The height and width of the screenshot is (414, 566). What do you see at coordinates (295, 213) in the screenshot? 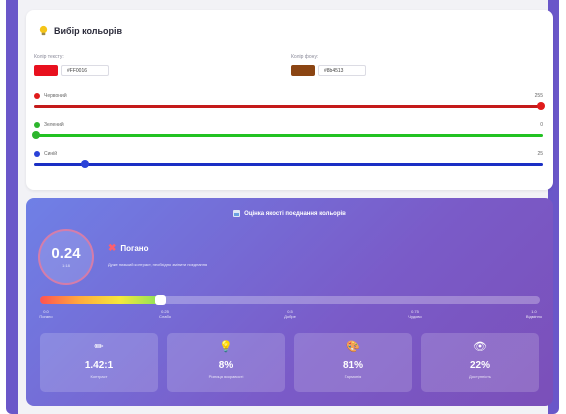
I see `result-title-text: Оцінка якості поєднання кольорів` at bounding box center [295, 213].